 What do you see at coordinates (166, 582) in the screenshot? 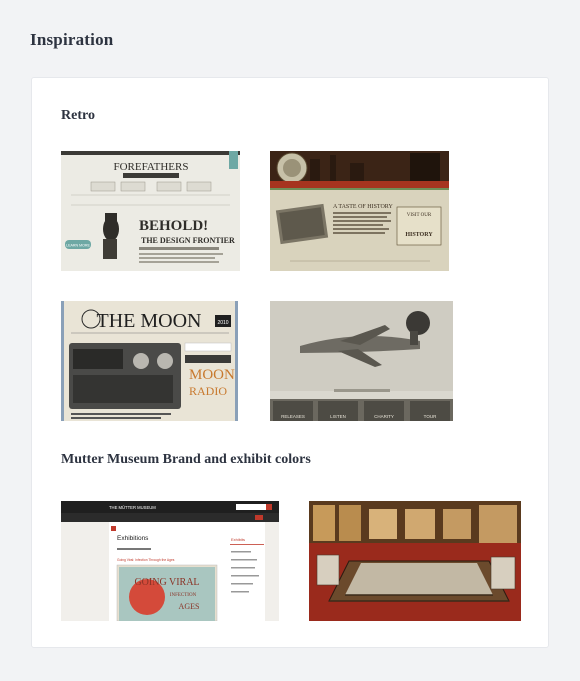
I see `mutter-poster: GOING VIRAL` at bounding box center [166, 582].